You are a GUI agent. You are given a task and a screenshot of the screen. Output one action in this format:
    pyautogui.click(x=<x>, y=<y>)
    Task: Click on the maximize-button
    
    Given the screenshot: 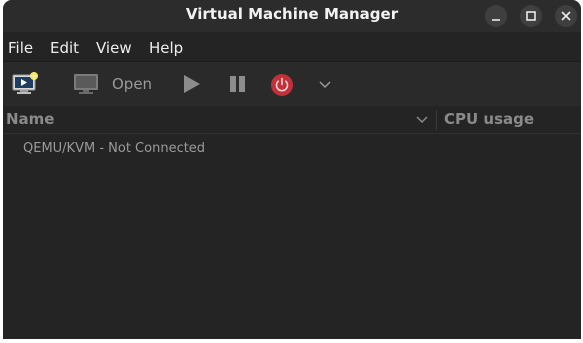 What is the action you would take?
    pyautogui.click(x=531, y=16)
    